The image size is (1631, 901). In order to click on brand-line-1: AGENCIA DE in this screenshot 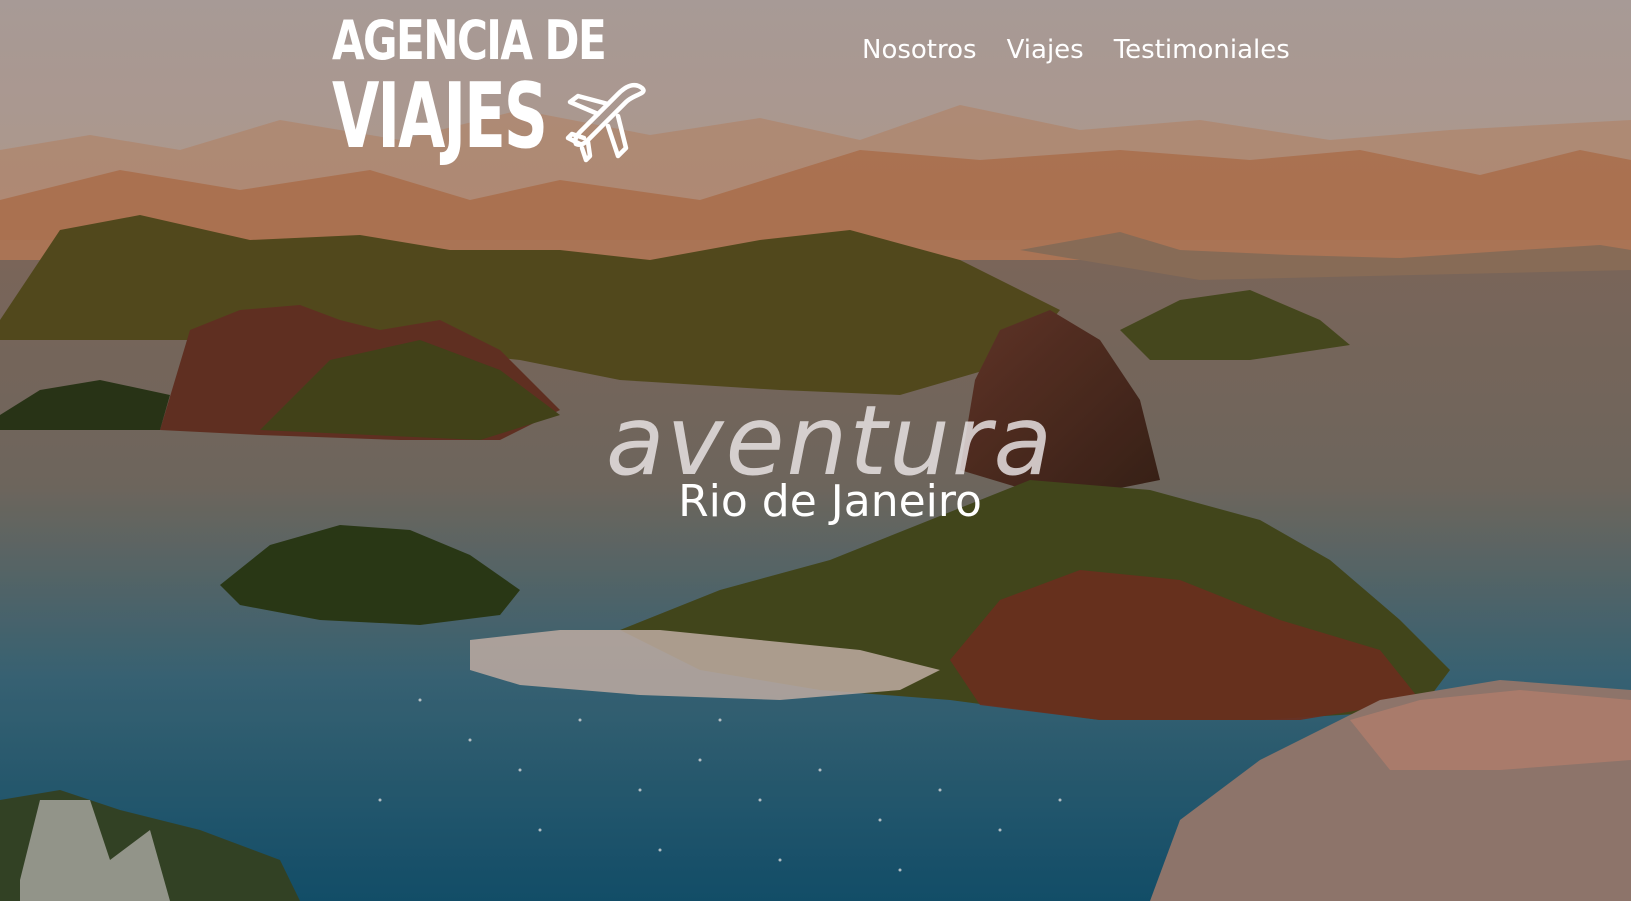, I will do `click(469, 40)`.